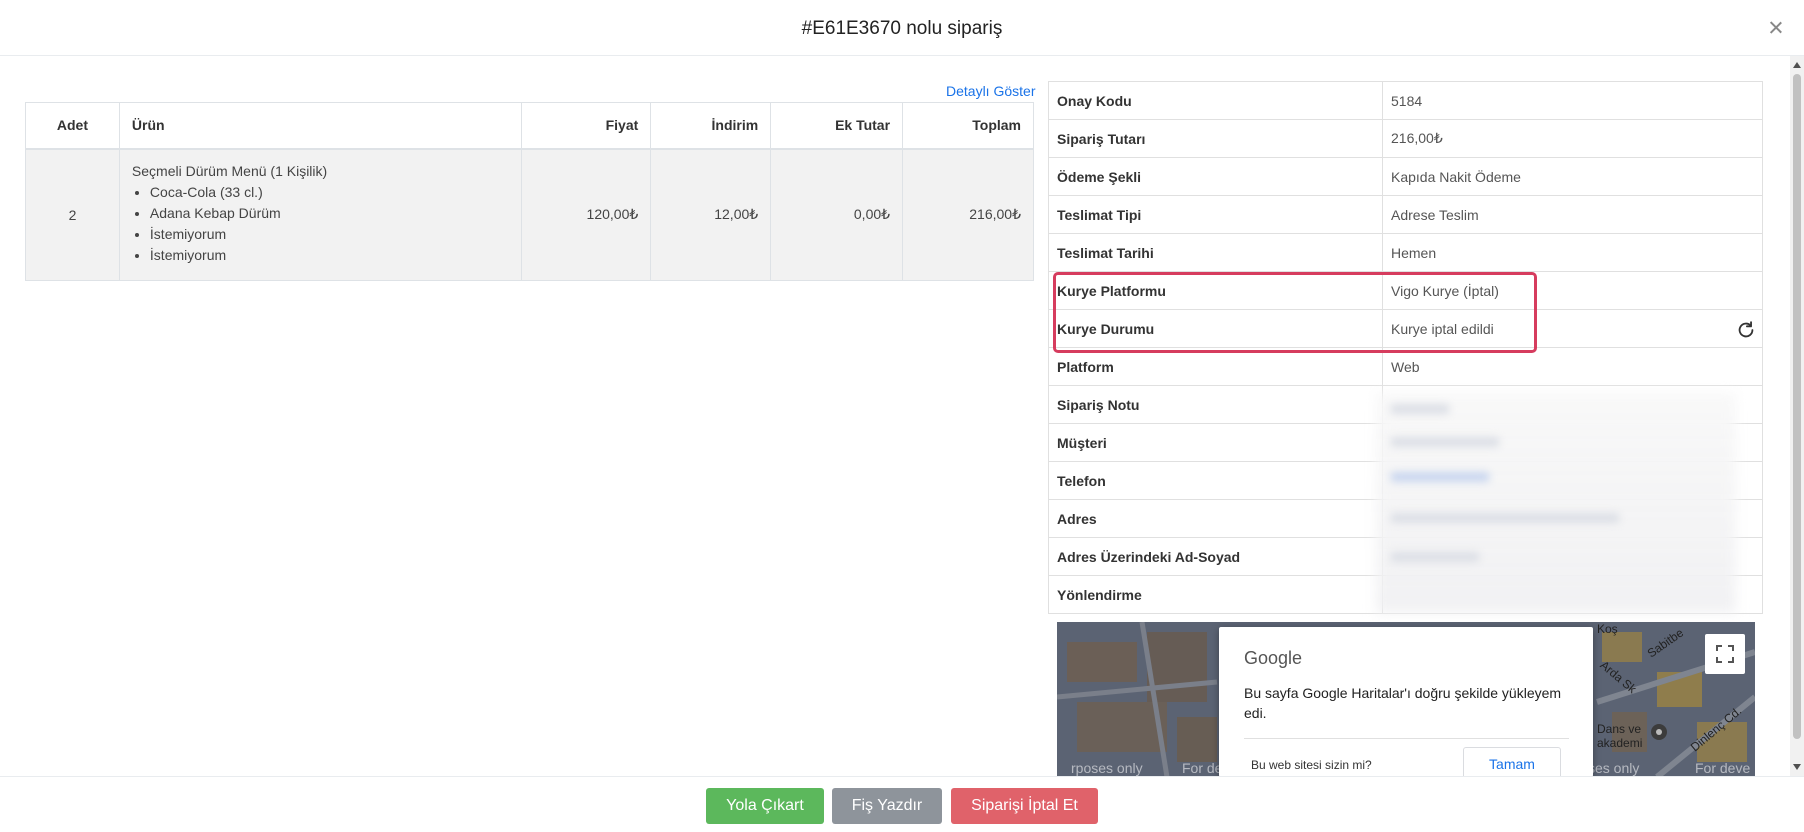  Describe the element at coordinates (1512, 762) in the screenshot. I see `map-ok-button: Tamam` at that location.